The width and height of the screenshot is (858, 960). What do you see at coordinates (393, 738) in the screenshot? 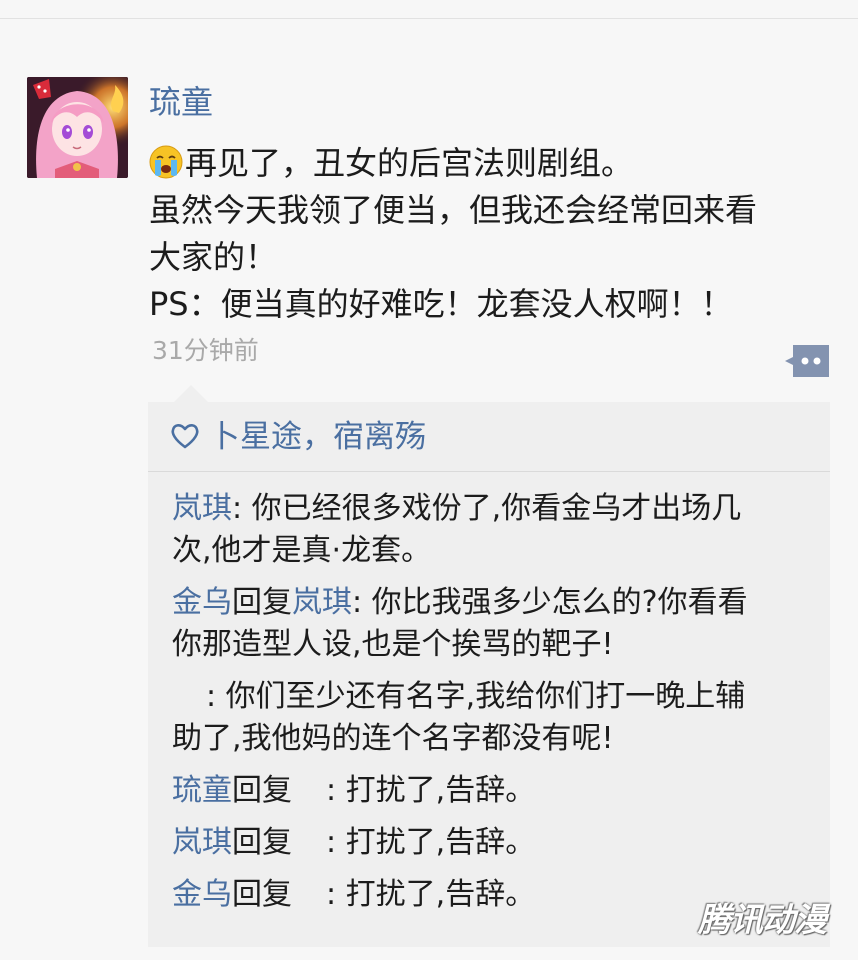
I see `comment-text: 助了,我他妈的连个名字都没有呢!` at bounding box center [393, 738].